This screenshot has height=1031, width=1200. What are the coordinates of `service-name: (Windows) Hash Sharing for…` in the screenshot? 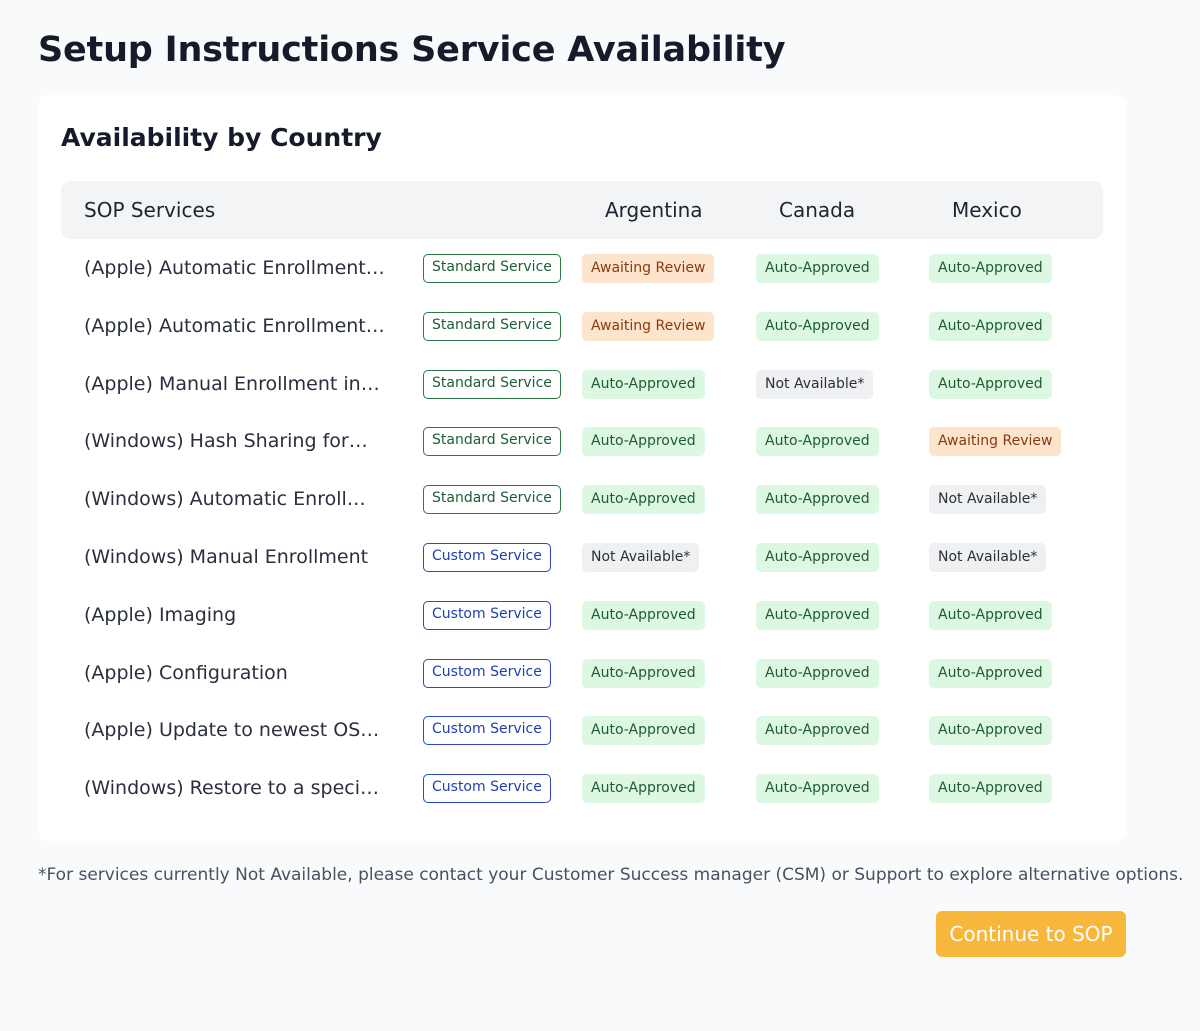 It's located at (226, 441).